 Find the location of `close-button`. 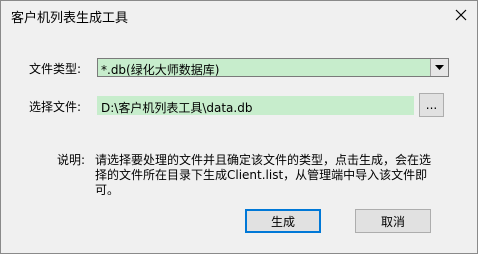

close-button is located at coordinates (461, 15).